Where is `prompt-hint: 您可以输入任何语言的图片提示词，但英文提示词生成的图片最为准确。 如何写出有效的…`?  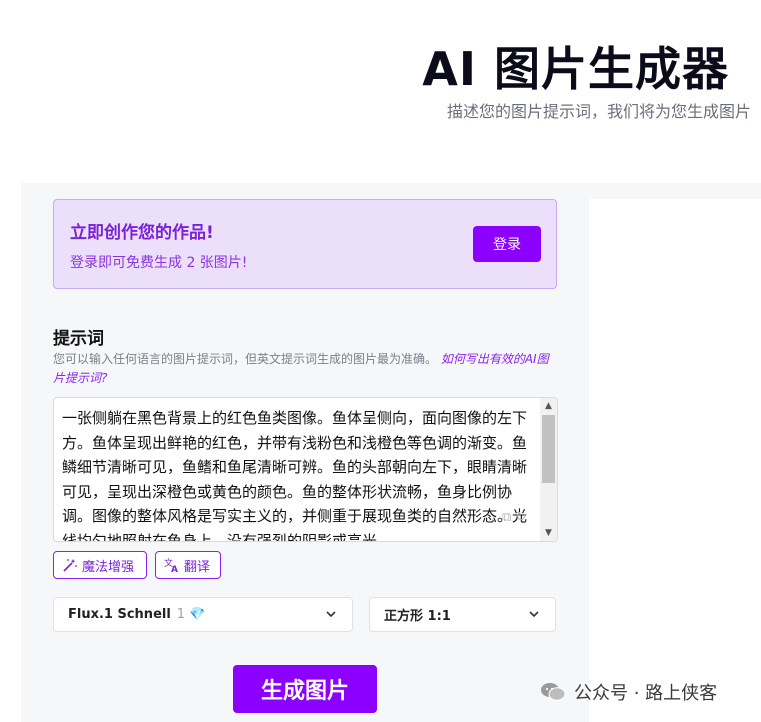 prompt-hint: 您可以输入任何语言的图片提示词，但英文提示词生成的图片最为准确。 如何写出有效的… is located at coordinates (303, 369).